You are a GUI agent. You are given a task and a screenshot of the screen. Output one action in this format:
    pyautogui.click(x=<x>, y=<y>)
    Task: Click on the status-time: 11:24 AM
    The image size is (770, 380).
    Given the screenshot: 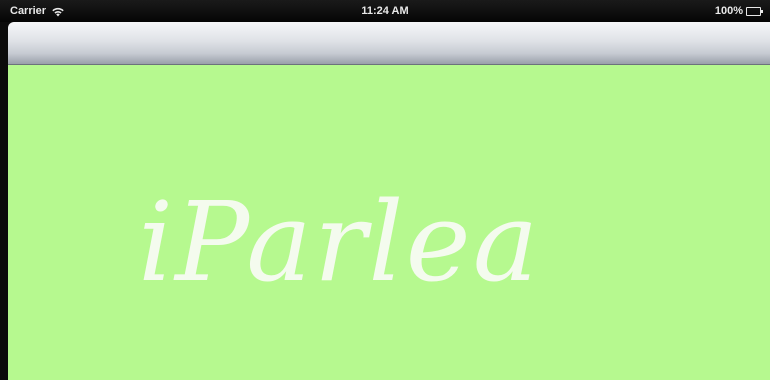 What is the action you would take?
    pyautogui.click(x=385, y=11)
    